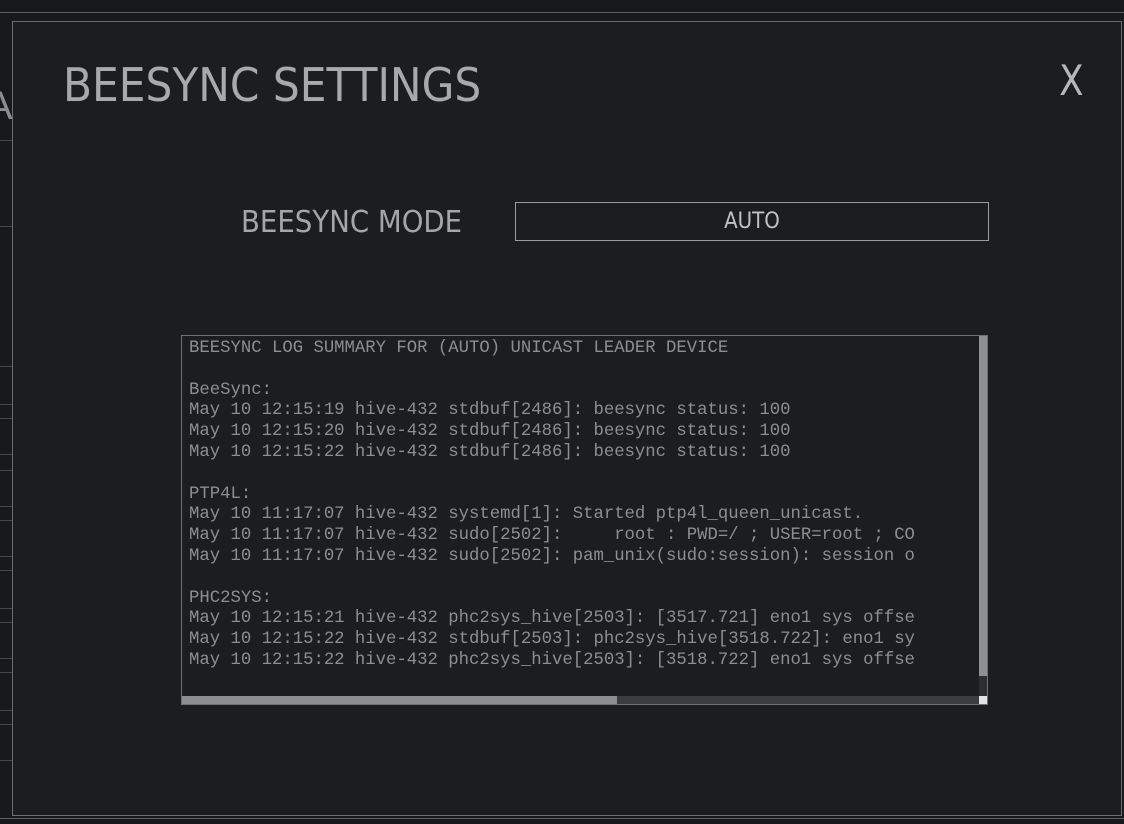 This screenshot has height=824, width=1124. Describe the element at coordinates (399, 700) in the screenshot. I see `horizontal-scrollbar-thumb` at that location.